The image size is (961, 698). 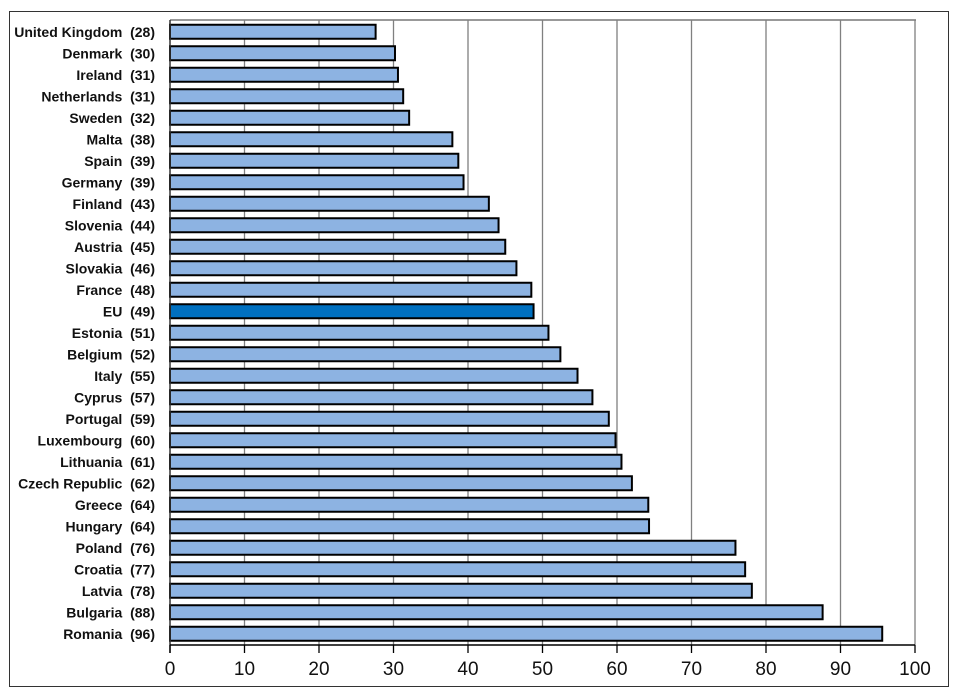 I want to click on x-tick-label: 0, so click(x=170, y=669).